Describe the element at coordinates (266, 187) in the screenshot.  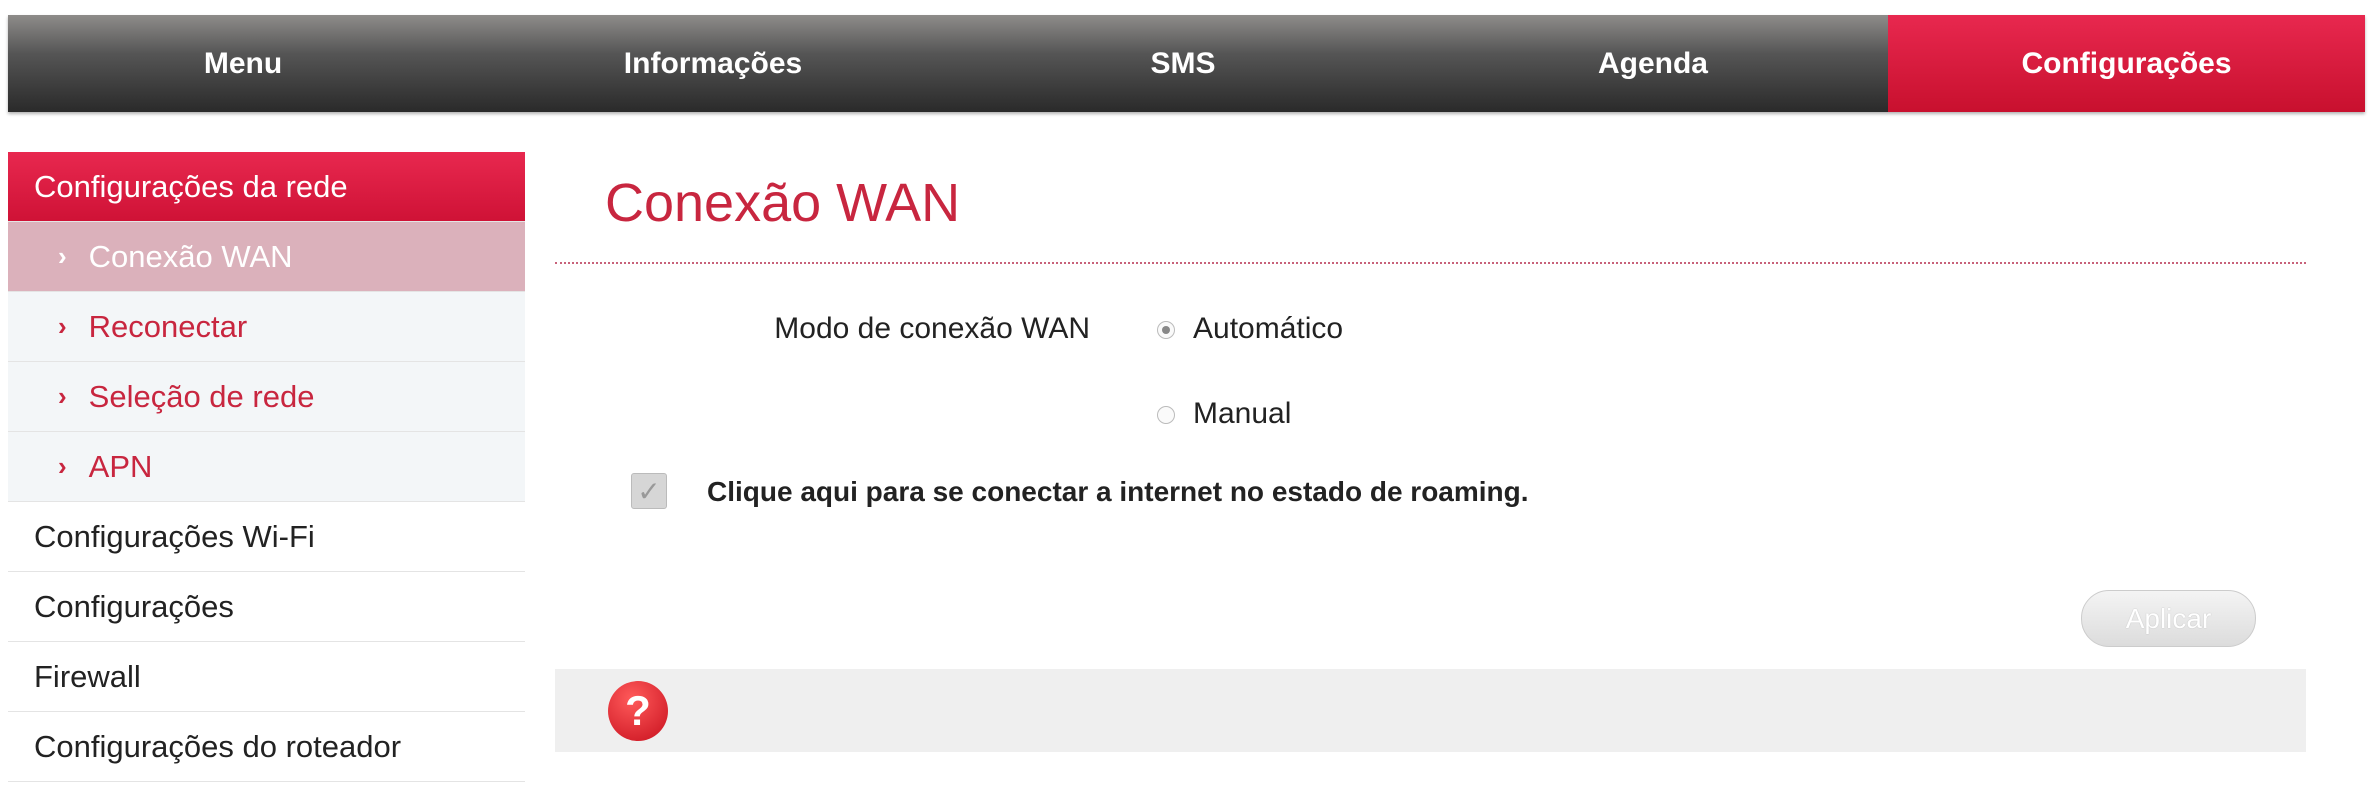
I see `sidebar-section-network-settings: Configurações da rede` at that location.